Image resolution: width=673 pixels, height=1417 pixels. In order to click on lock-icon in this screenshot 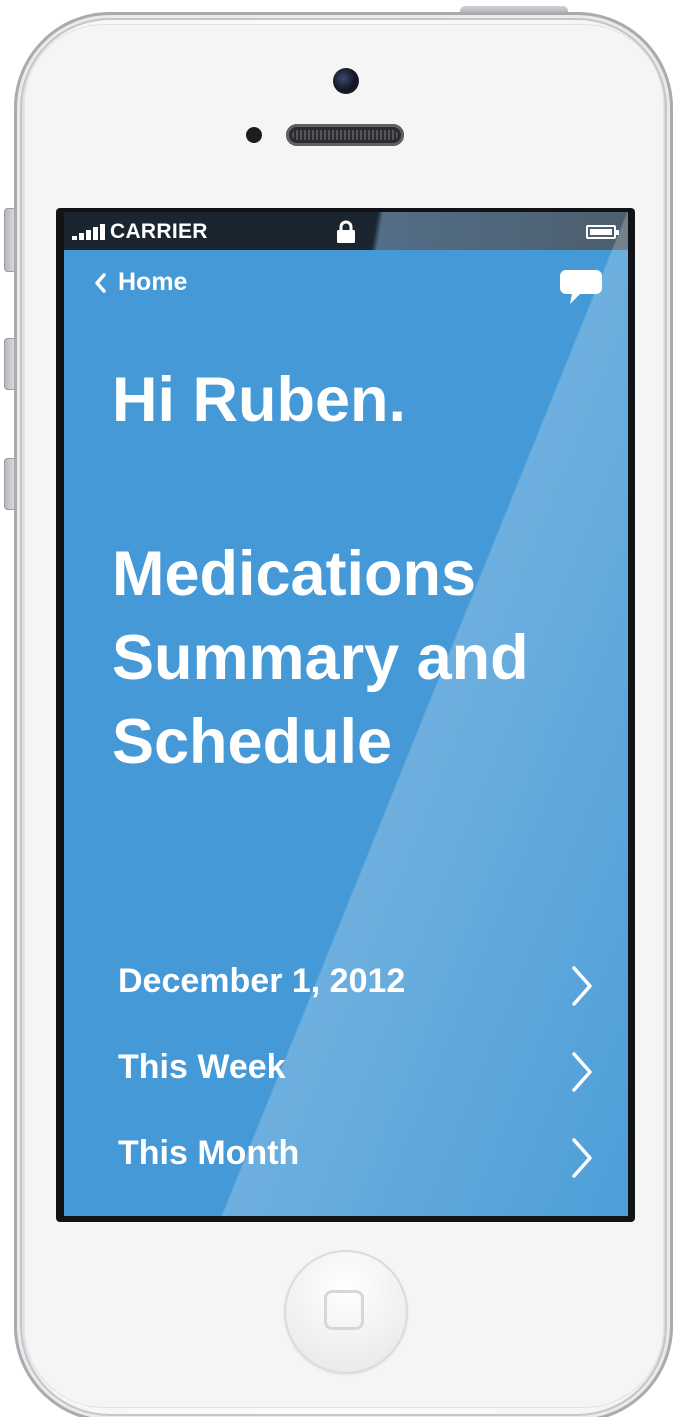, I will do `click(346, 231)`.